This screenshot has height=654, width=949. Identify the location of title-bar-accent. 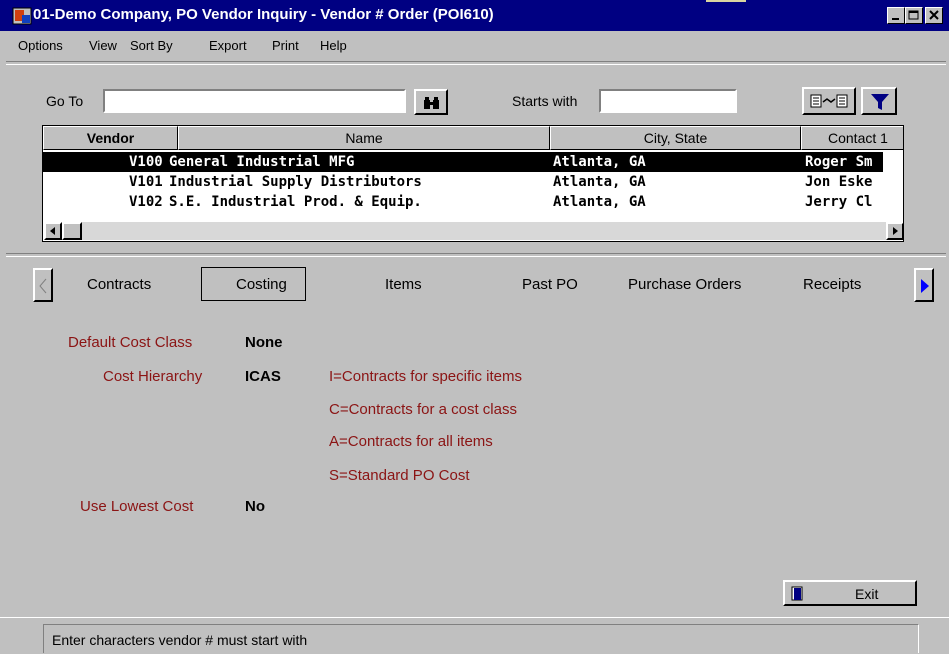
(726, 1).